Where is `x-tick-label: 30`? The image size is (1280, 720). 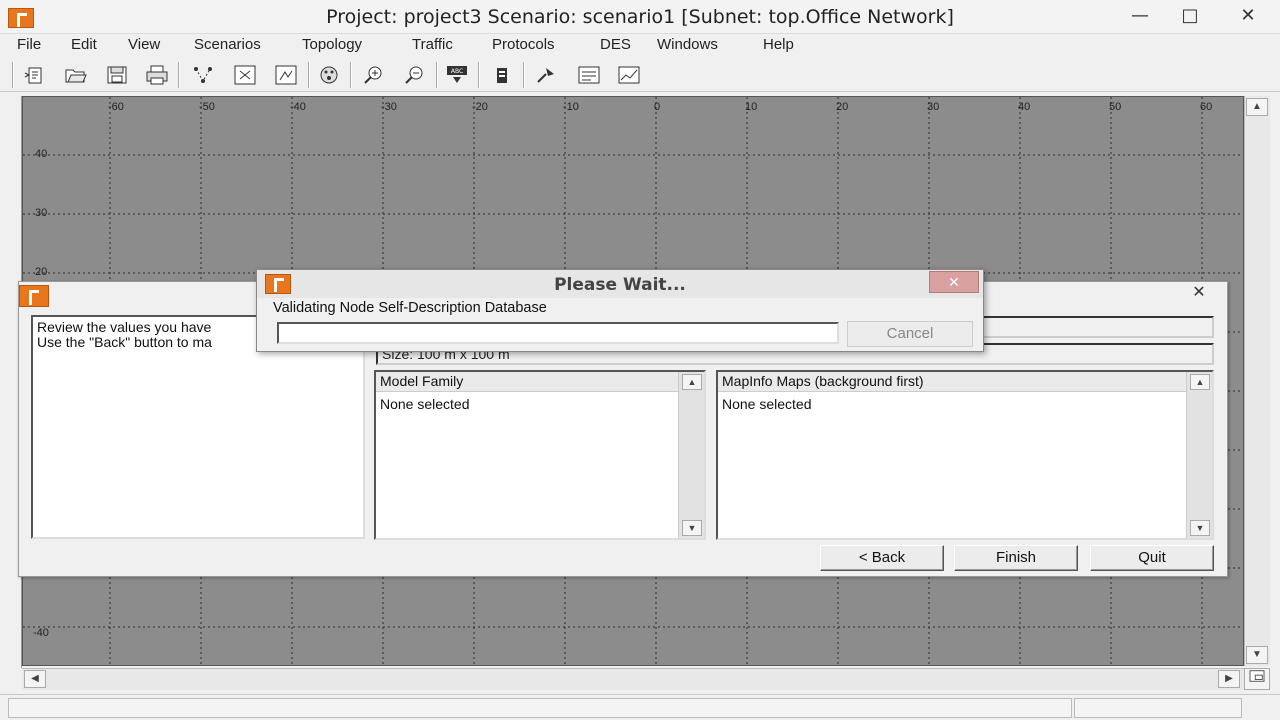
x-tick-label: 30 is located at coordinates (933, 107).